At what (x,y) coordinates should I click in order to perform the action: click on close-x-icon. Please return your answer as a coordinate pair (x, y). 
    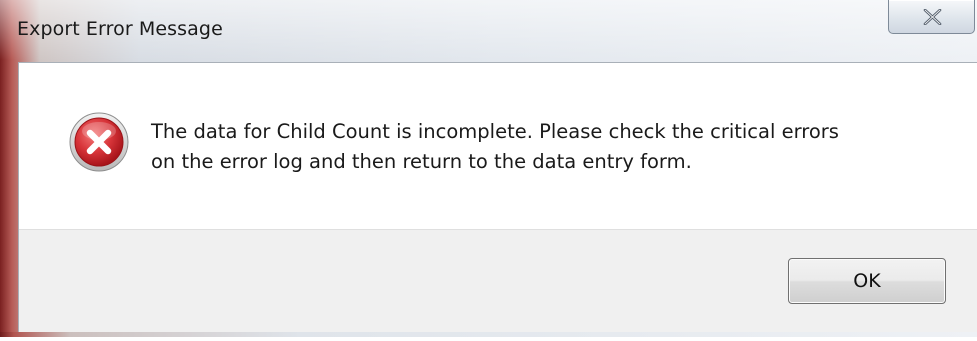
    Looking at the image, I should click on (932, 17).